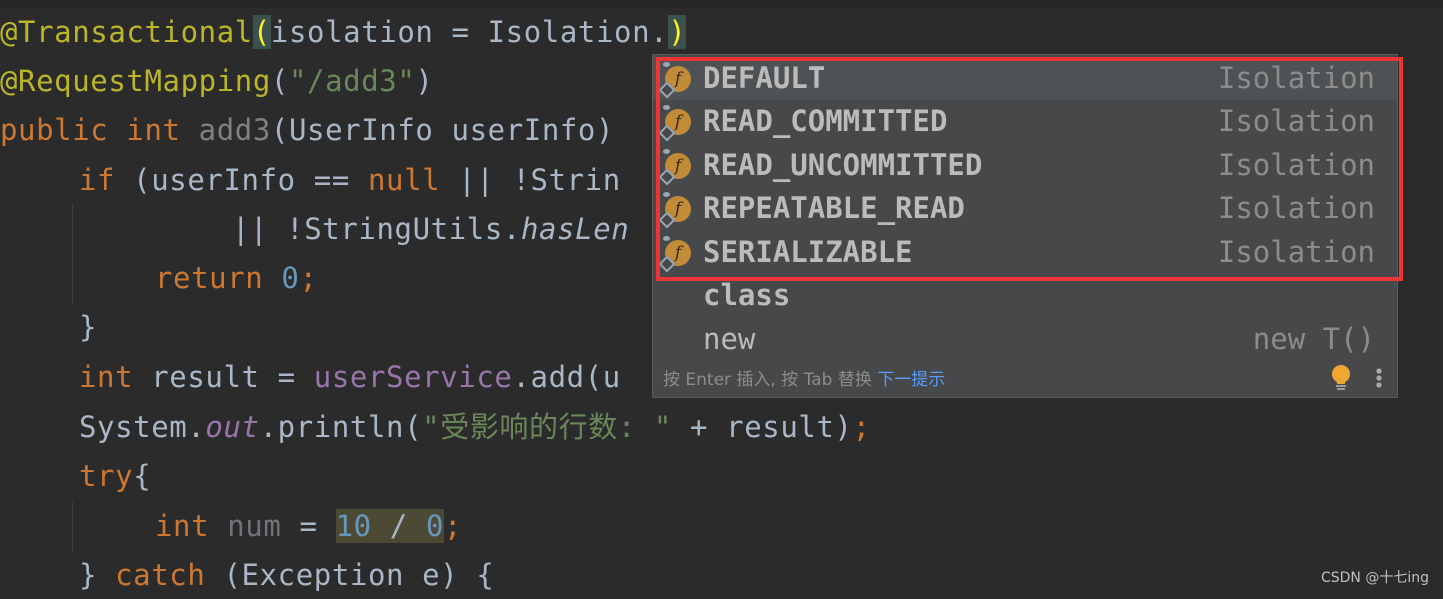 This screenshot has height=599, width=1443. Describe the element at coordinates (530, 180) in the screenshot. I see `code-token: || !Strin` at that location.